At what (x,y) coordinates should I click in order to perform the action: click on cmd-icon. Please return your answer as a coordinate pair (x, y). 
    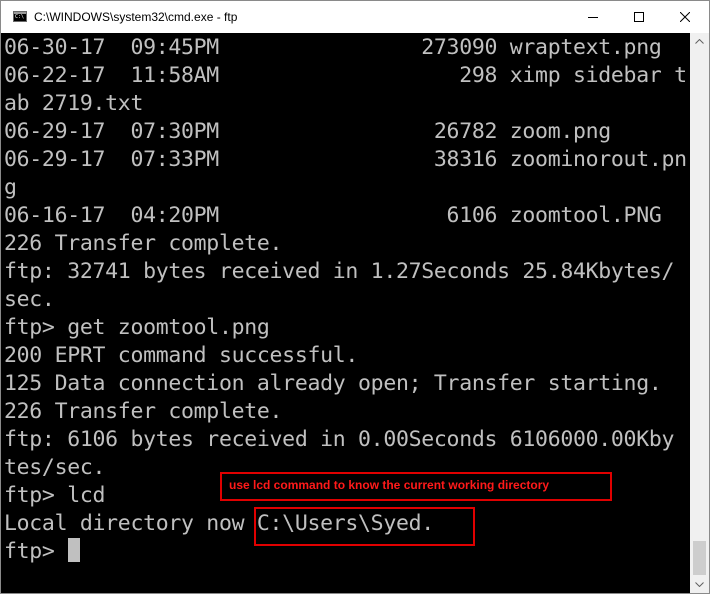
    Looking at the image, I should click on (20, 16).